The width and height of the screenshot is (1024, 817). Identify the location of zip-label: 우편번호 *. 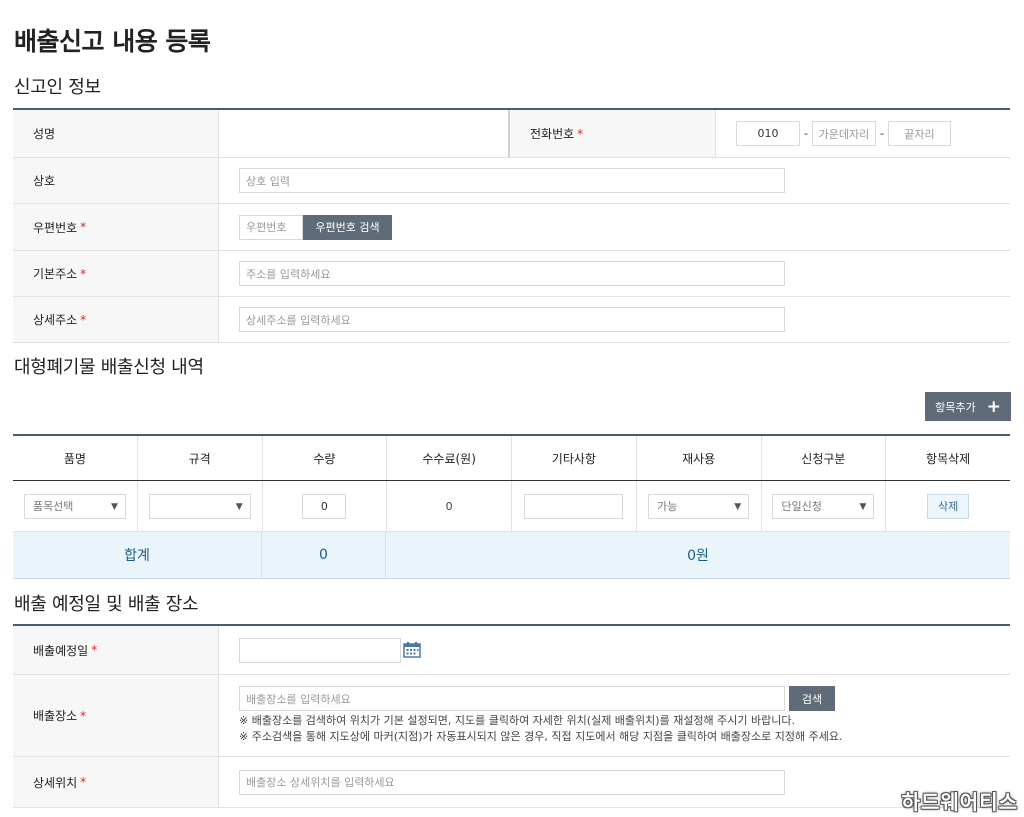
(116, 227).